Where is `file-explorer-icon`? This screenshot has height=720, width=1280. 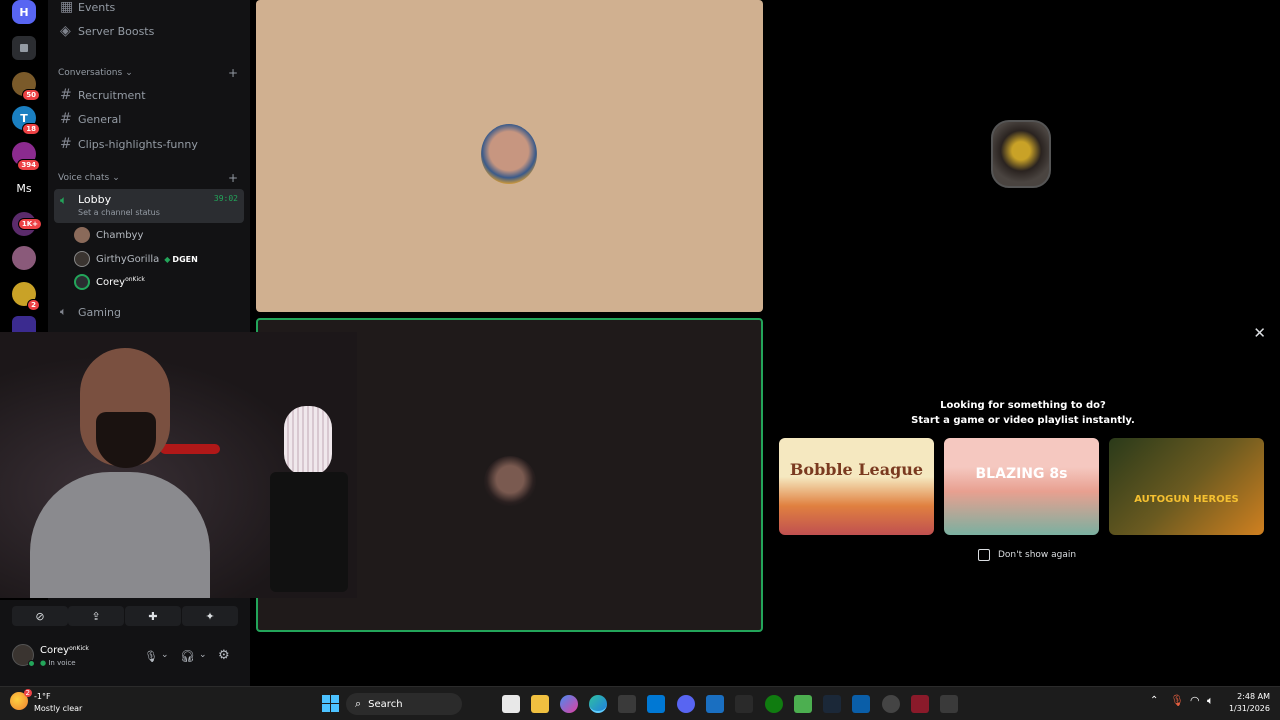
file-explorer-icon is located at coordinates (540, 704).